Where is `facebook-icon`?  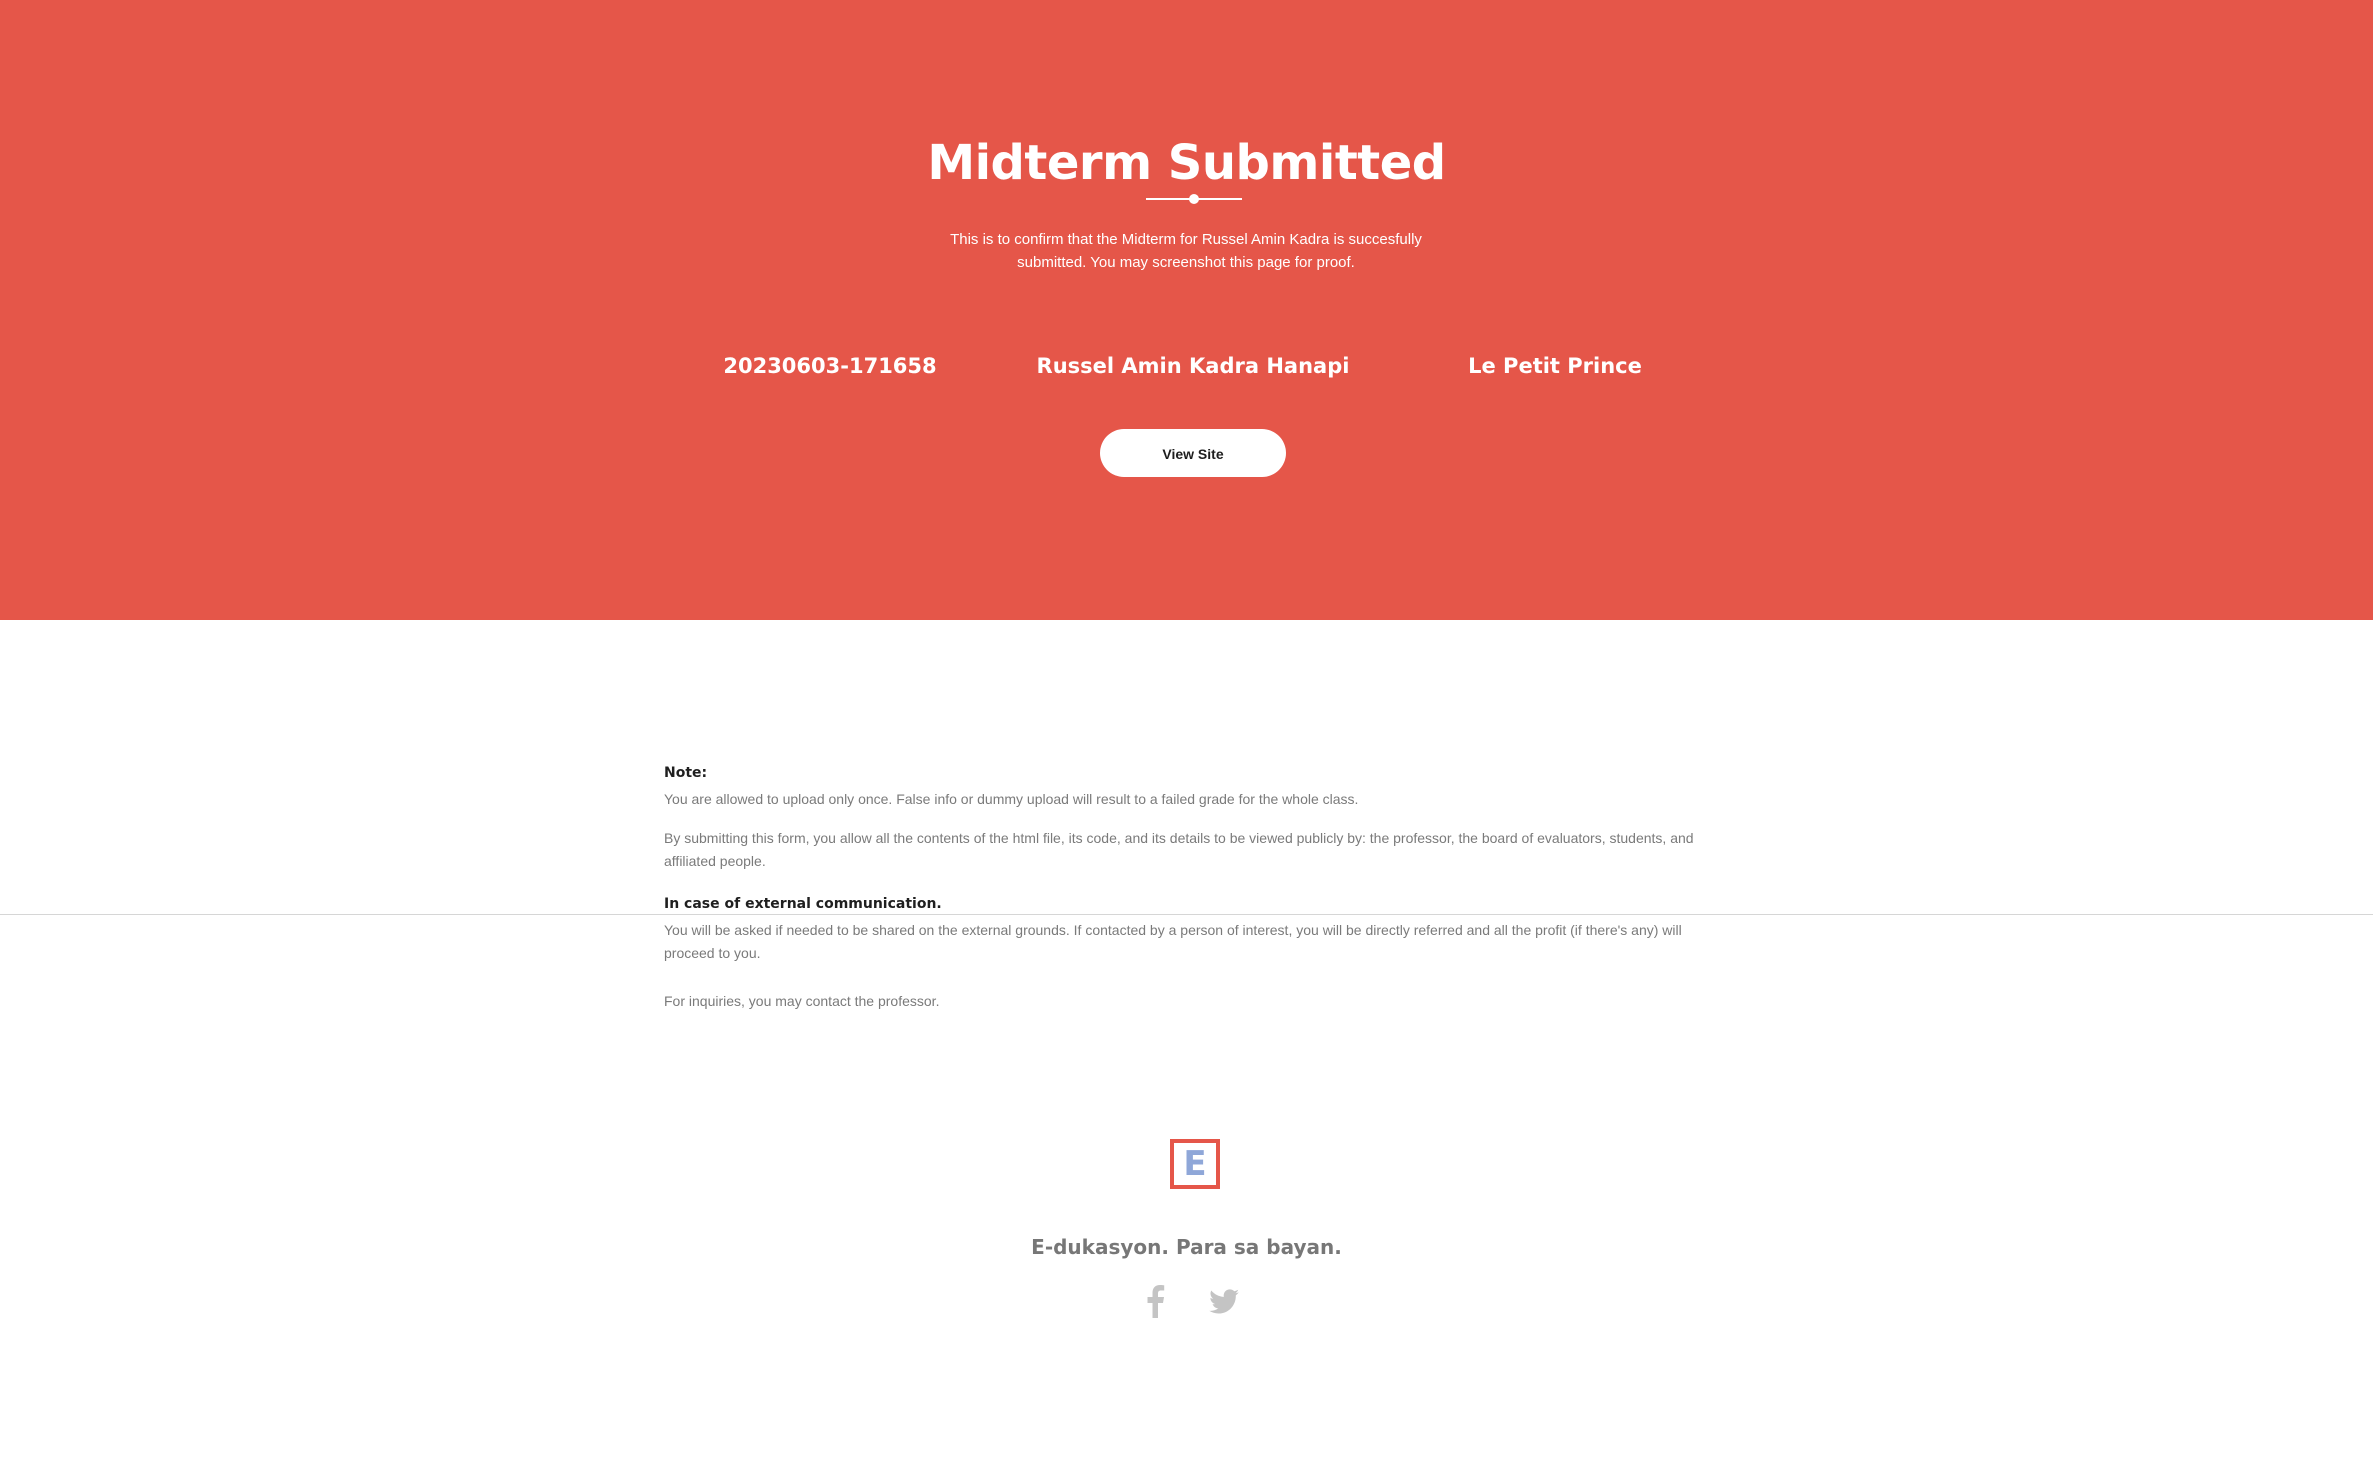
facebook-icon is located at coordinates (1156, 1302).